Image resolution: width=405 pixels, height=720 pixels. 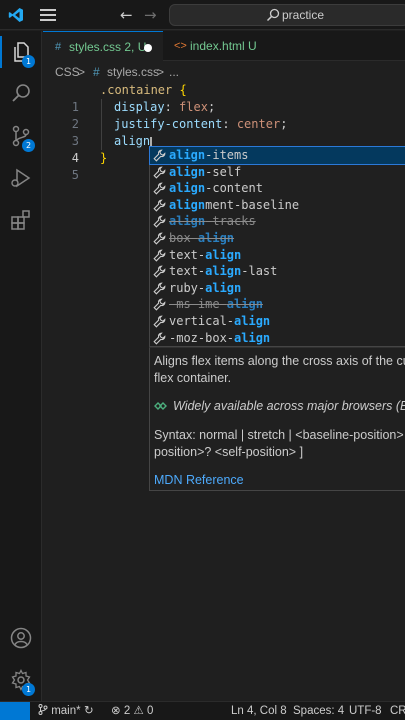 What do you see at coordinates (205, 171) in the screenshot?
I see `suggestion-label: align-self` at bounding box center [205, 171].